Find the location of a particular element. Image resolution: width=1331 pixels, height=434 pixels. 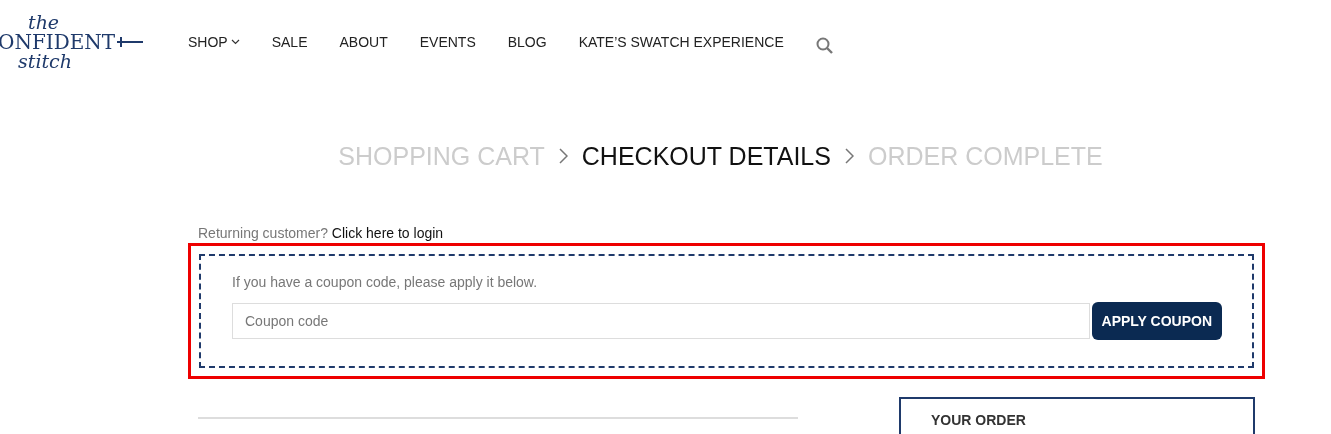

apply-coupon-button: APPLY COUPON is located at coordinates (1156, 321).